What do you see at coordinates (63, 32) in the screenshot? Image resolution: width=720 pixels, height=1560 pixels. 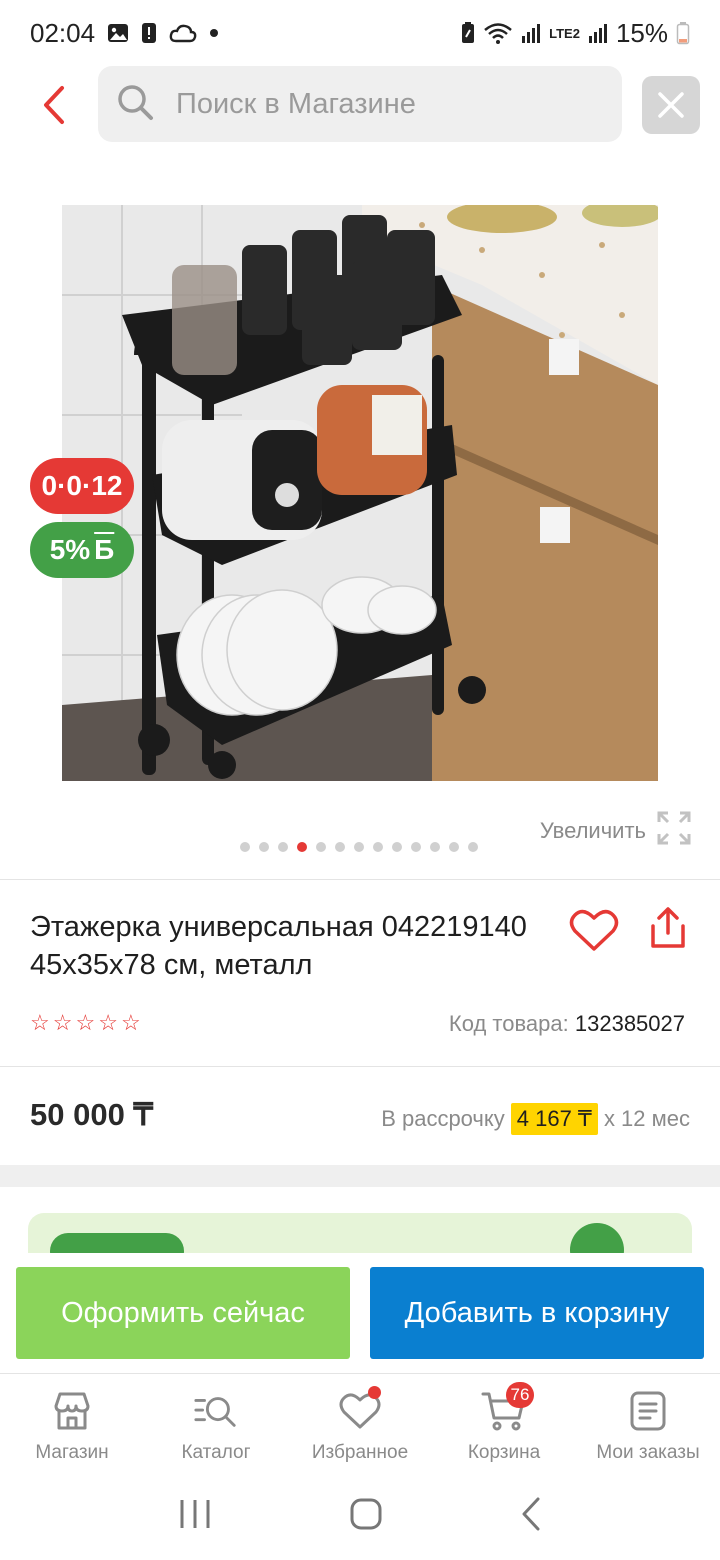 I see `status-time: 02:04` at bounding box center [63, 32].